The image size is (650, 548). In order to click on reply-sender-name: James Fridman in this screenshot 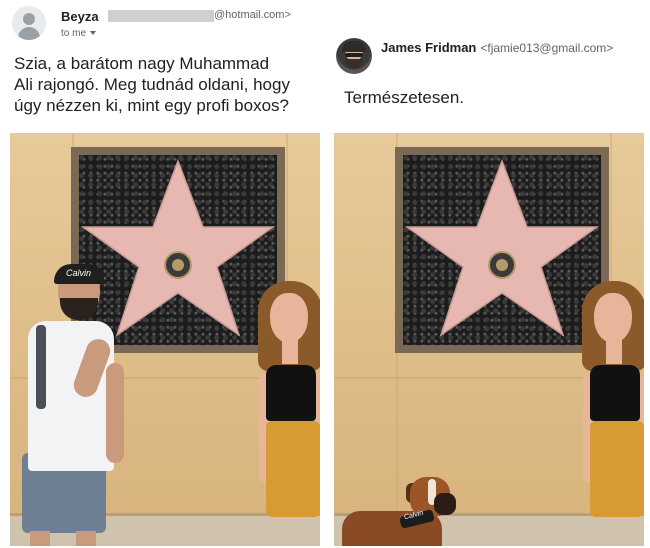, I will do `click(429, 47)`.